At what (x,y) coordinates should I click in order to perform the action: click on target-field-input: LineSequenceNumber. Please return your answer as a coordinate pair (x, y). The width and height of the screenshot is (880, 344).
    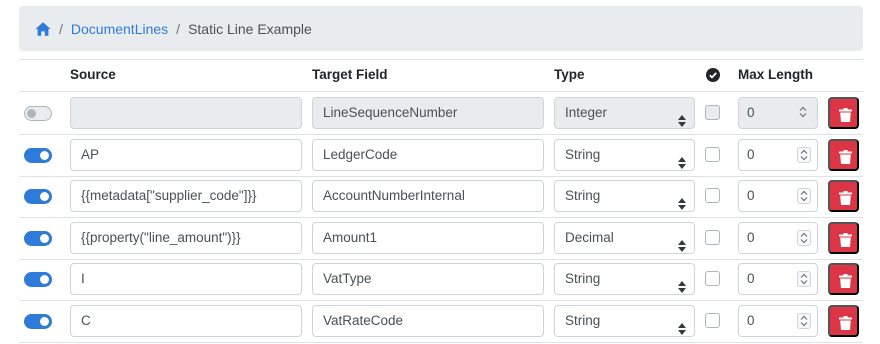
    Looking at the image, I should click on (428, 113).